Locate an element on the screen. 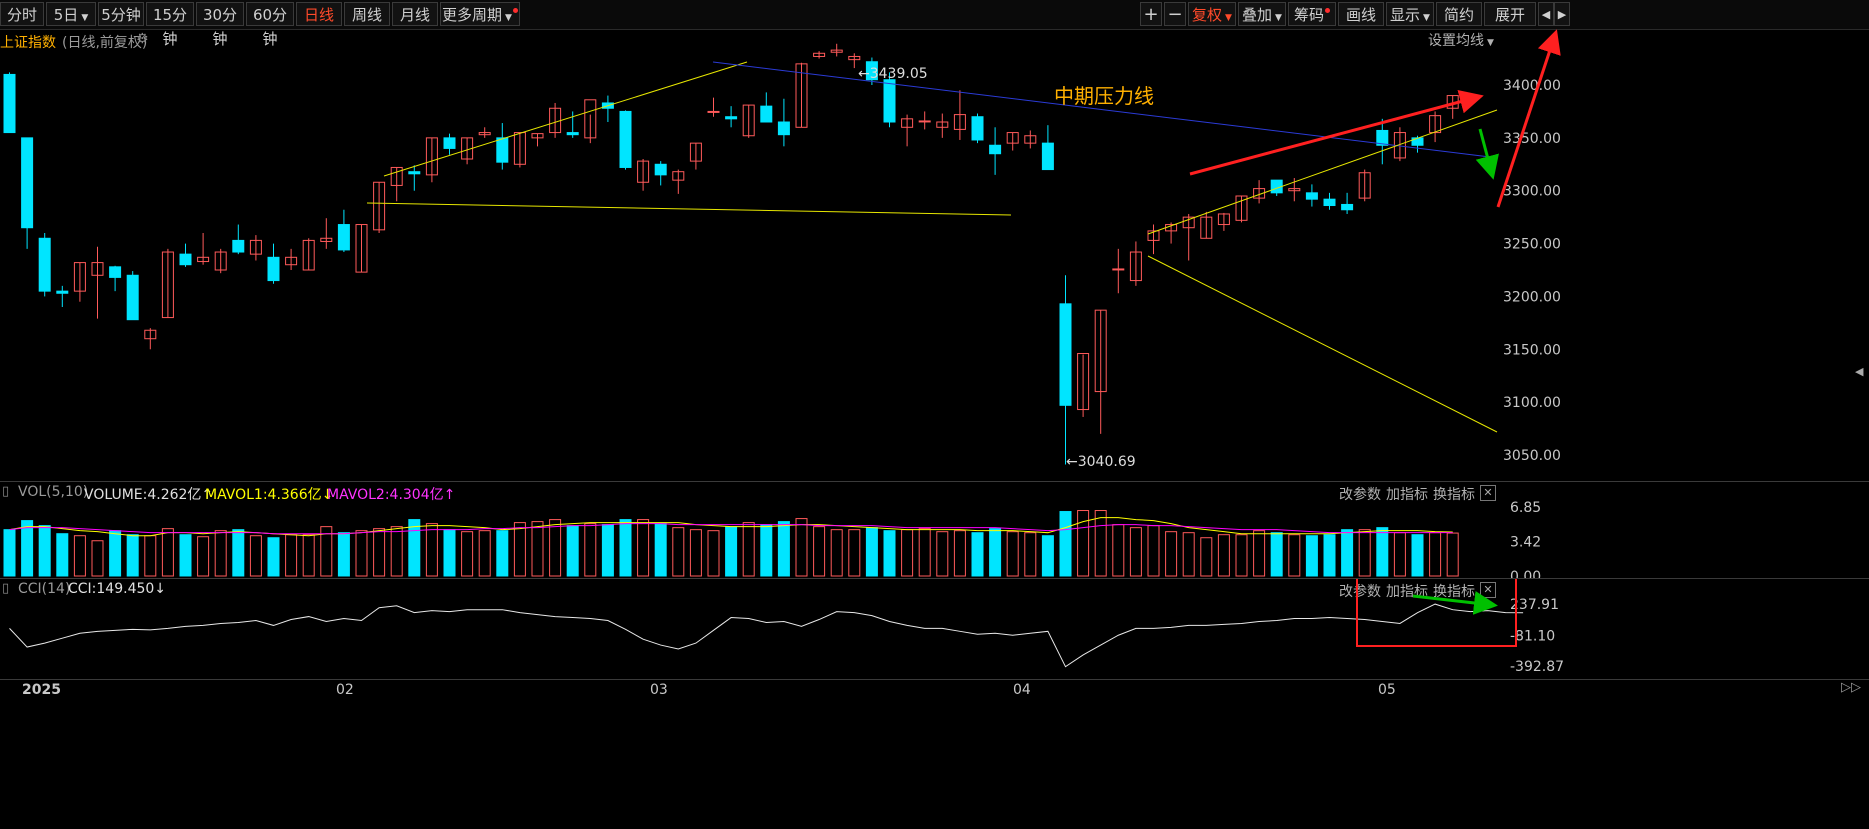 The height and width of the screenshot is (829, 1869). price-axis-tick: 3150.00 is located at coordinates (1532, 350).